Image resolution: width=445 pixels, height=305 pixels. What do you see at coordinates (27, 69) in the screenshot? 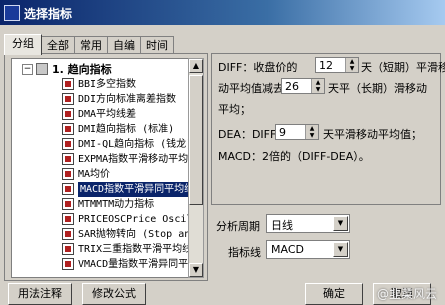
I see `collapse-icon: −` at bounding box center [27, 69].